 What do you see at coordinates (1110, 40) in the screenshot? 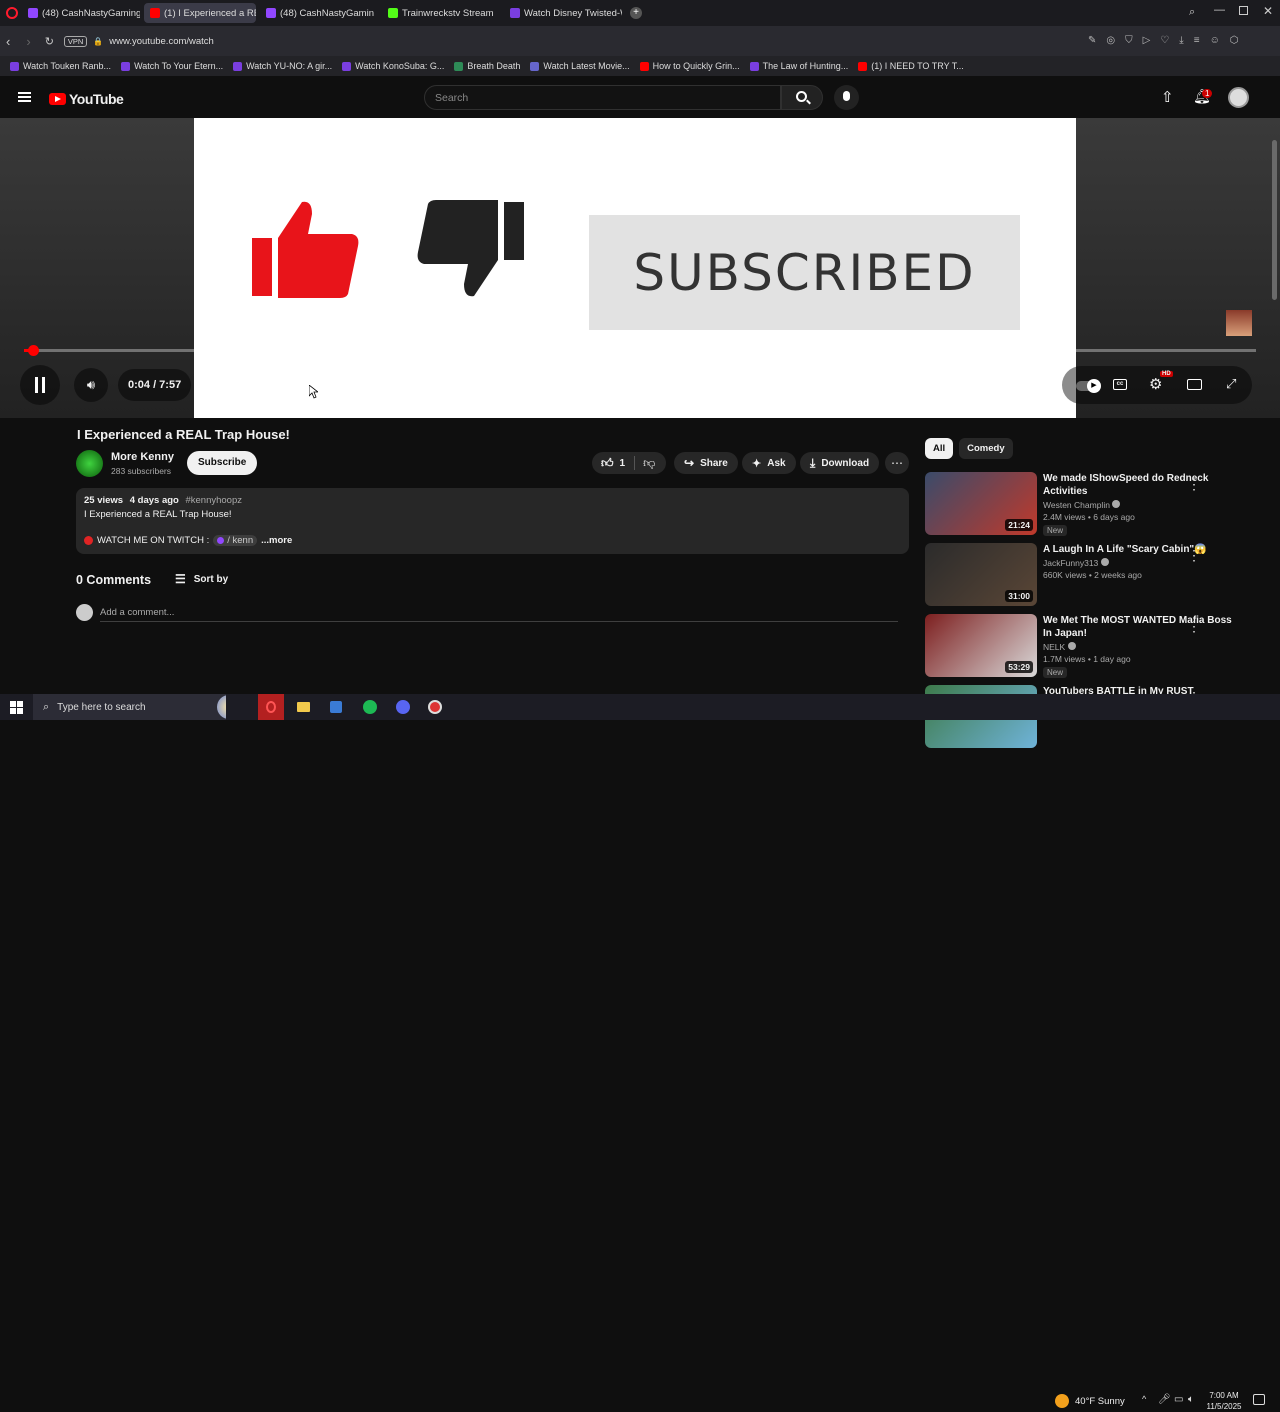
I see `camera-icon: ◎` at bounding box center [1110, 40].